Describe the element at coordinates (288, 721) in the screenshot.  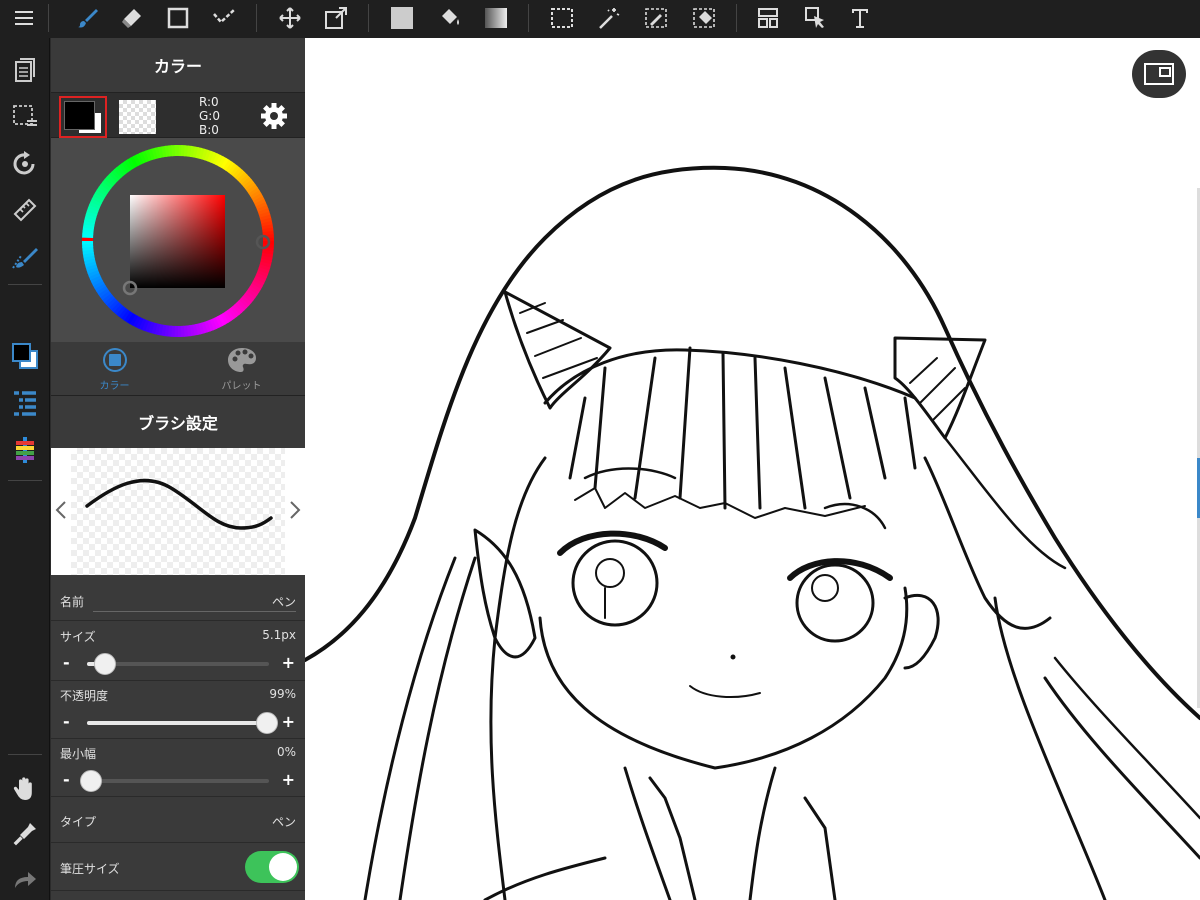
I see `opacity-increase-button: +` at that location.